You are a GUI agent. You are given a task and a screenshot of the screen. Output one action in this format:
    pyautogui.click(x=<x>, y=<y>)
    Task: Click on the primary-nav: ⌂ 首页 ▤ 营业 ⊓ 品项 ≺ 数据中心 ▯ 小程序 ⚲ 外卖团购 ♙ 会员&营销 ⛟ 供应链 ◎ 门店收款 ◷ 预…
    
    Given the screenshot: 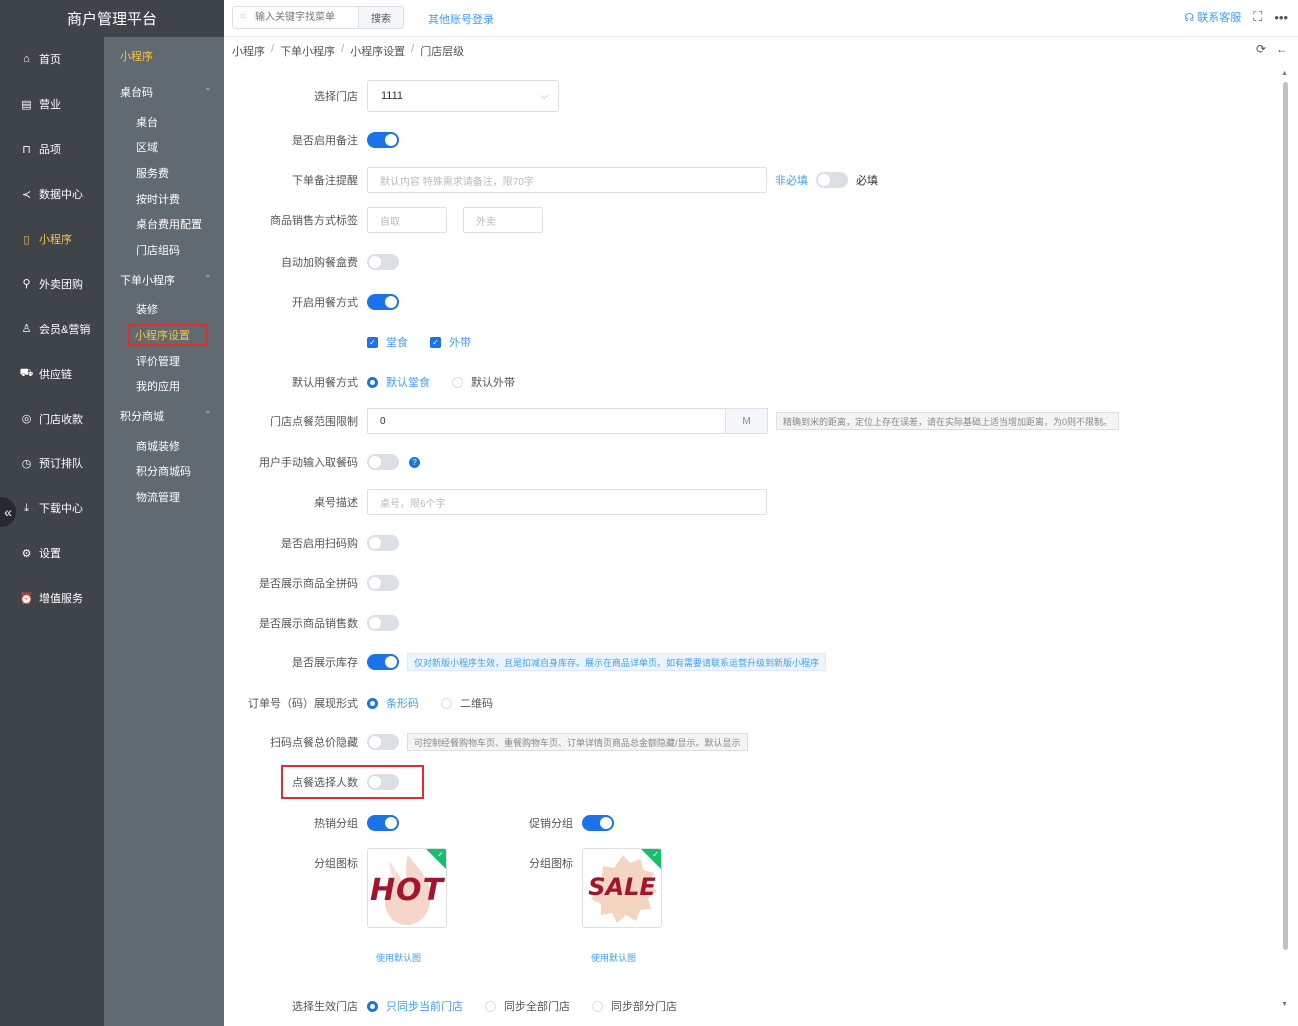 What is the action you would take?
    pyautogui.click(x=52, y=329)
    